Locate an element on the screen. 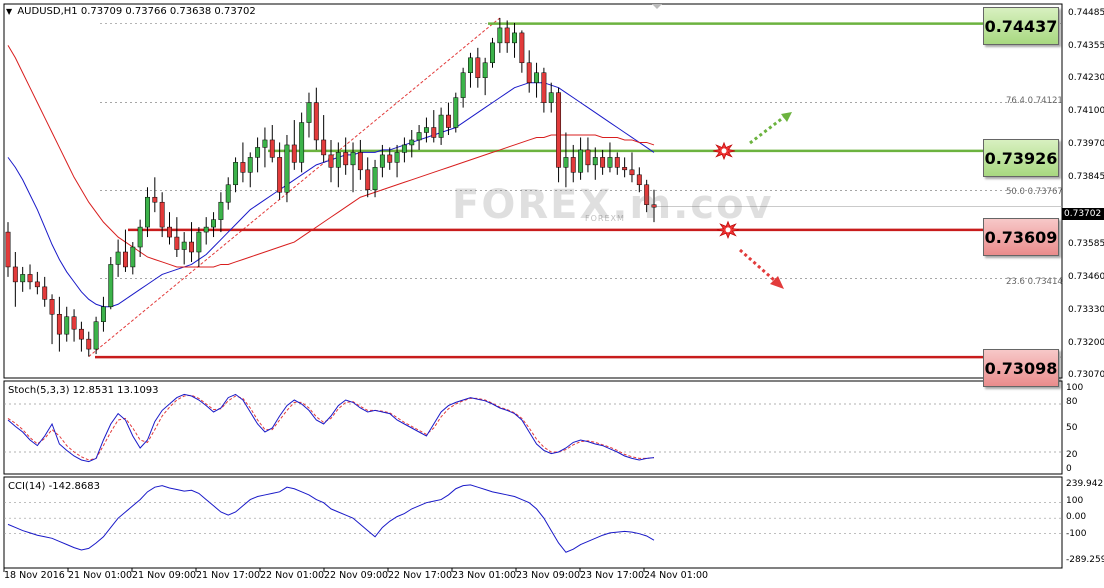 Image resolution: width=1104 pixels, height=588 pixels. time-tick: 23 Nov 17:00 is located at coordinates (612, 575).